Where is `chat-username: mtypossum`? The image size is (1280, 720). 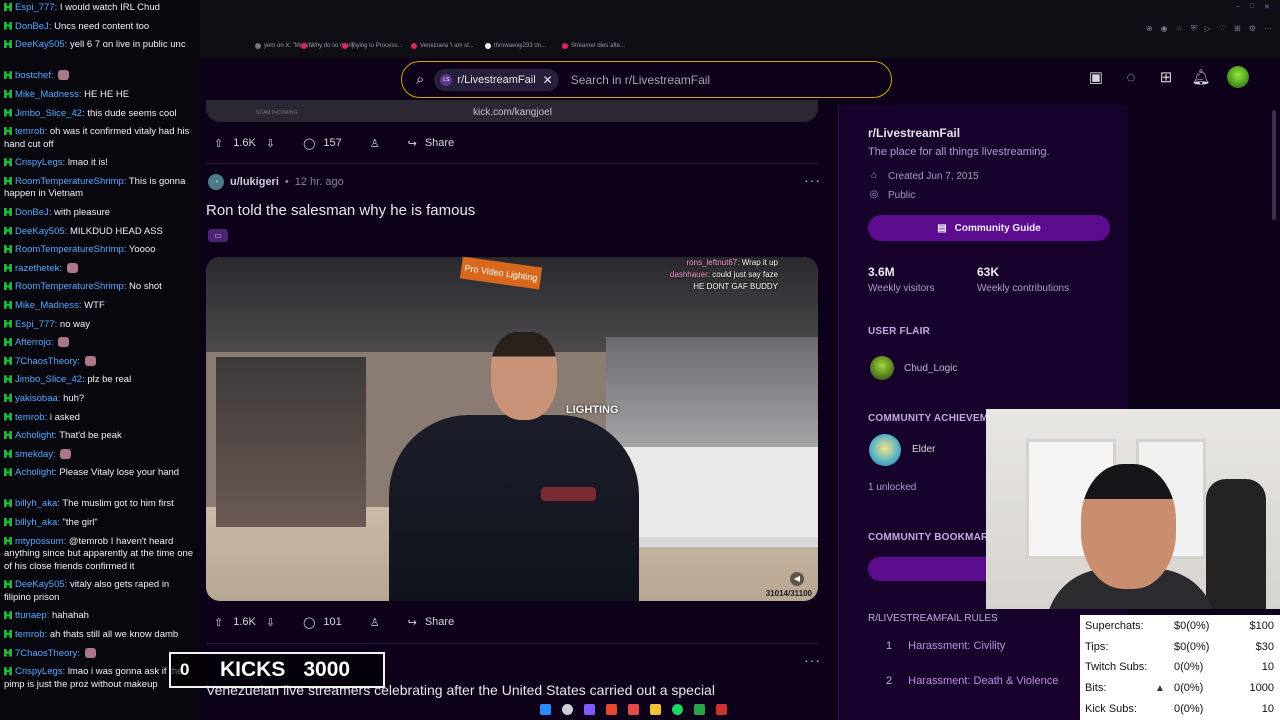
chat-username: mtypossum is located at coordinates (39, 541).